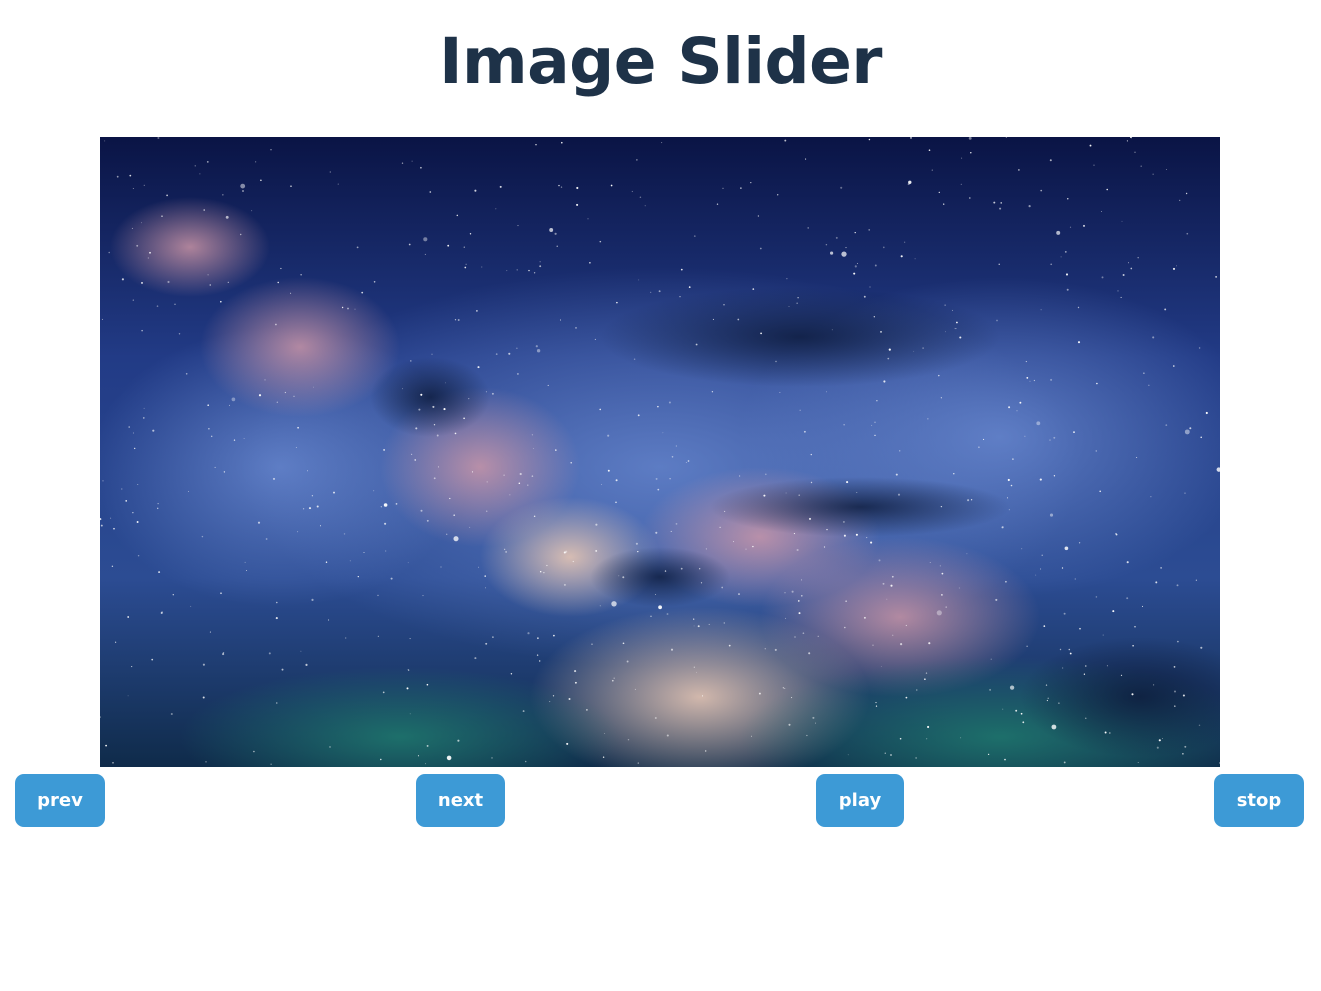 The image size is (1321, 991). What do you see at coordinates (860, 800) in the screenshot?
I see `play-button: play` at bounding box center [860, 800].